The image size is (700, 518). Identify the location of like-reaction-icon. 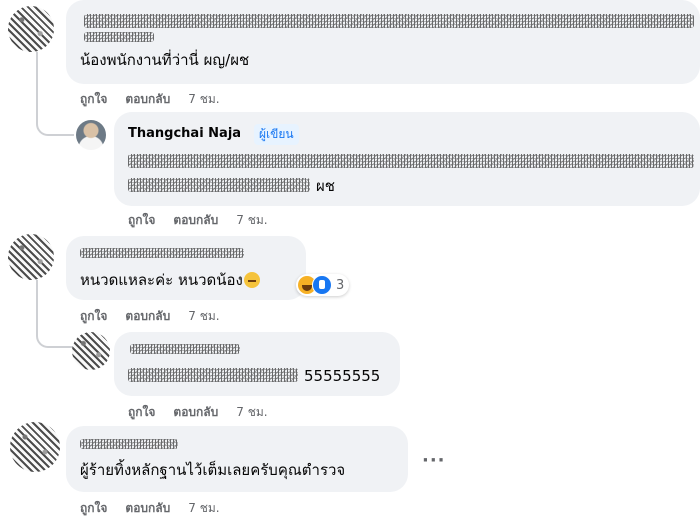
(322, 285).